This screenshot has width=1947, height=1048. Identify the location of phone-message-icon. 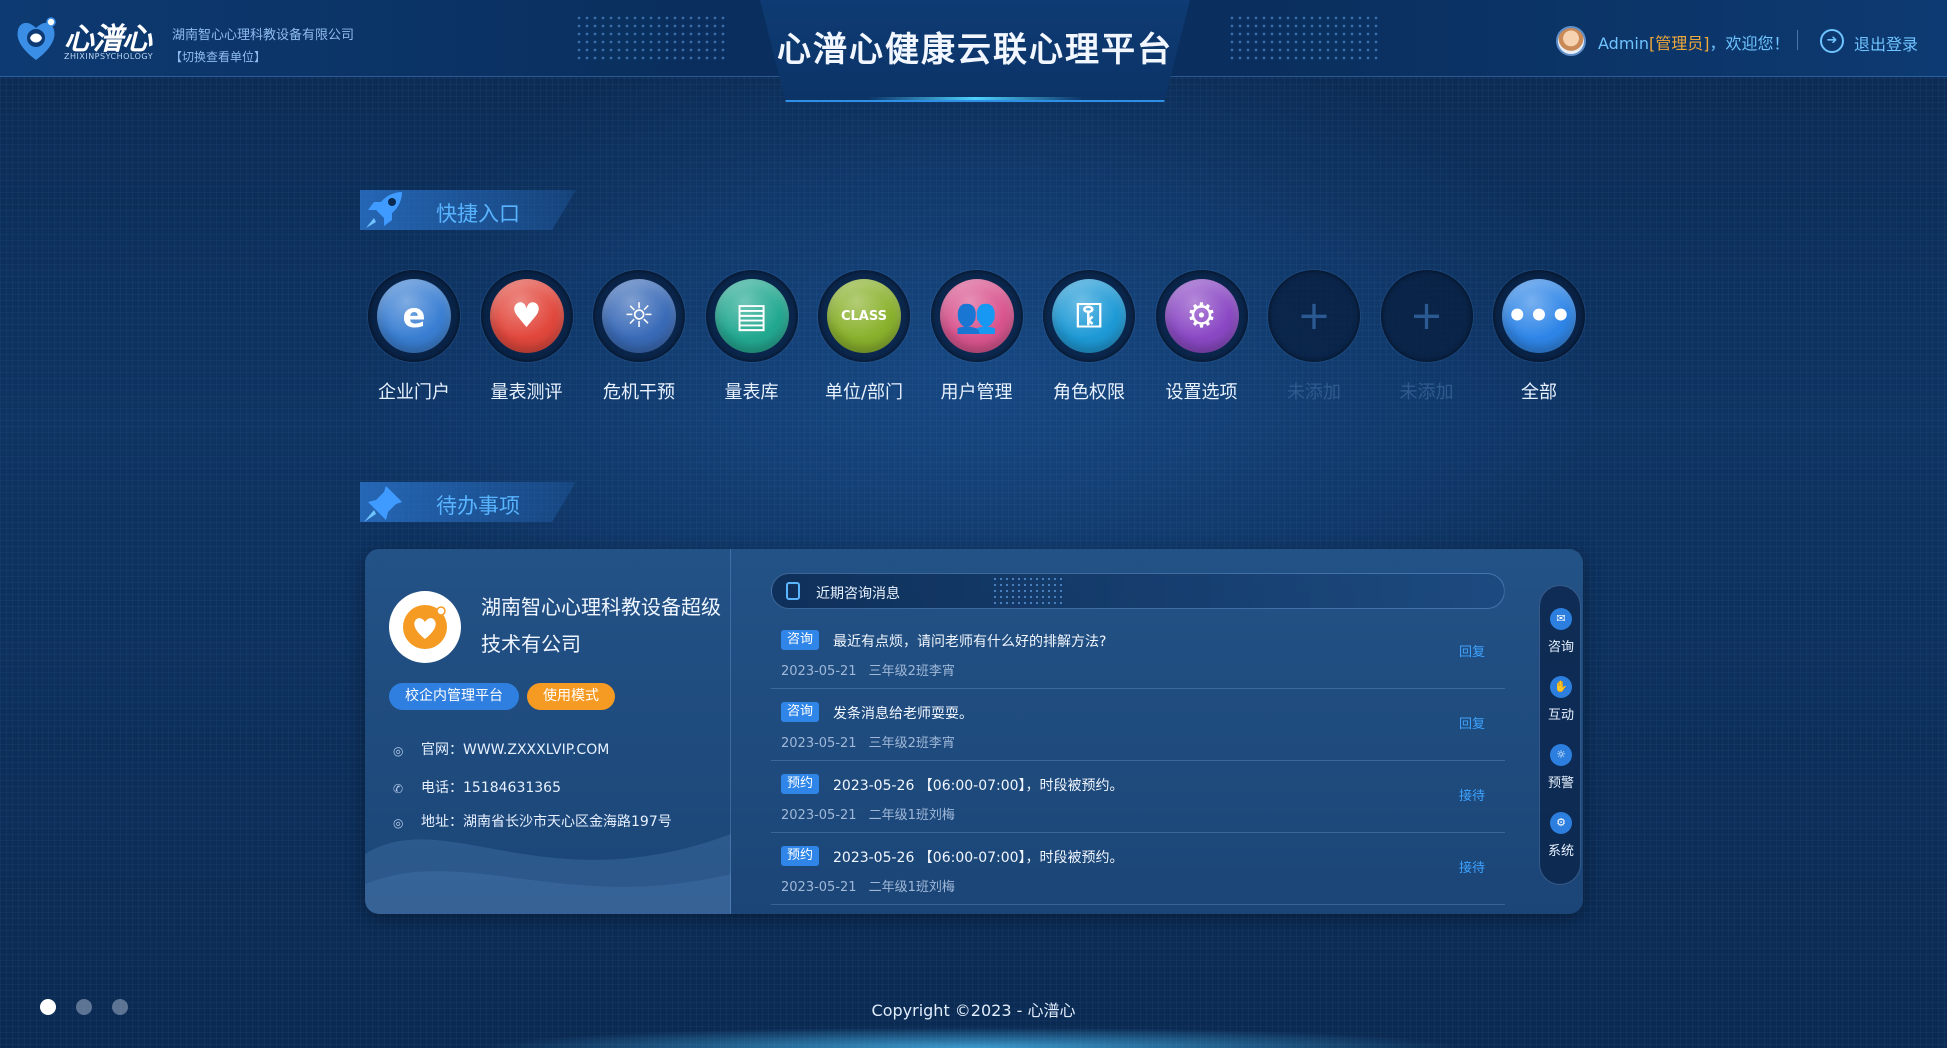
(793, 591).